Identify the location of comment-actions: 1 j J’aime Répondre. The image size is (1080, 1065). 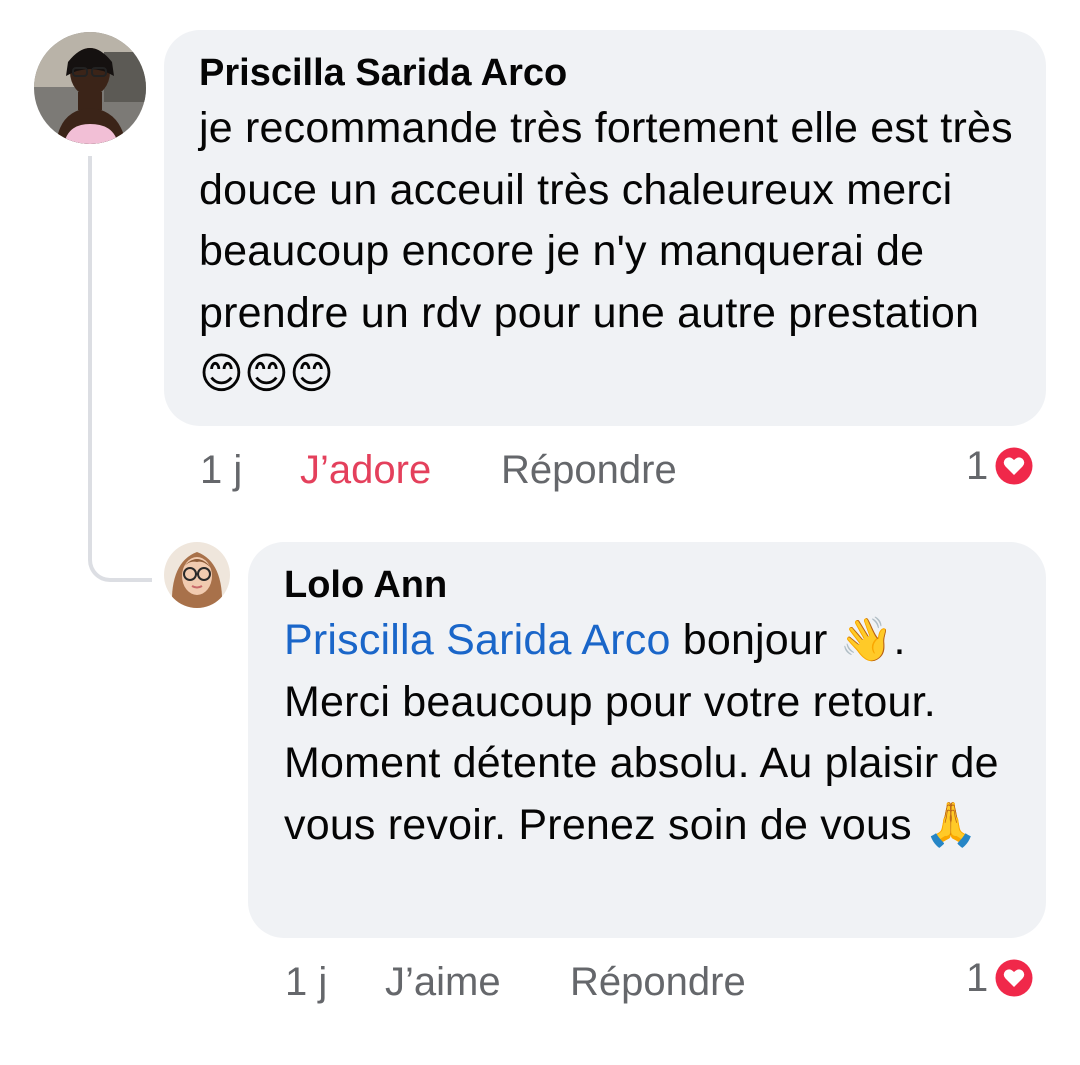
(670, 983).